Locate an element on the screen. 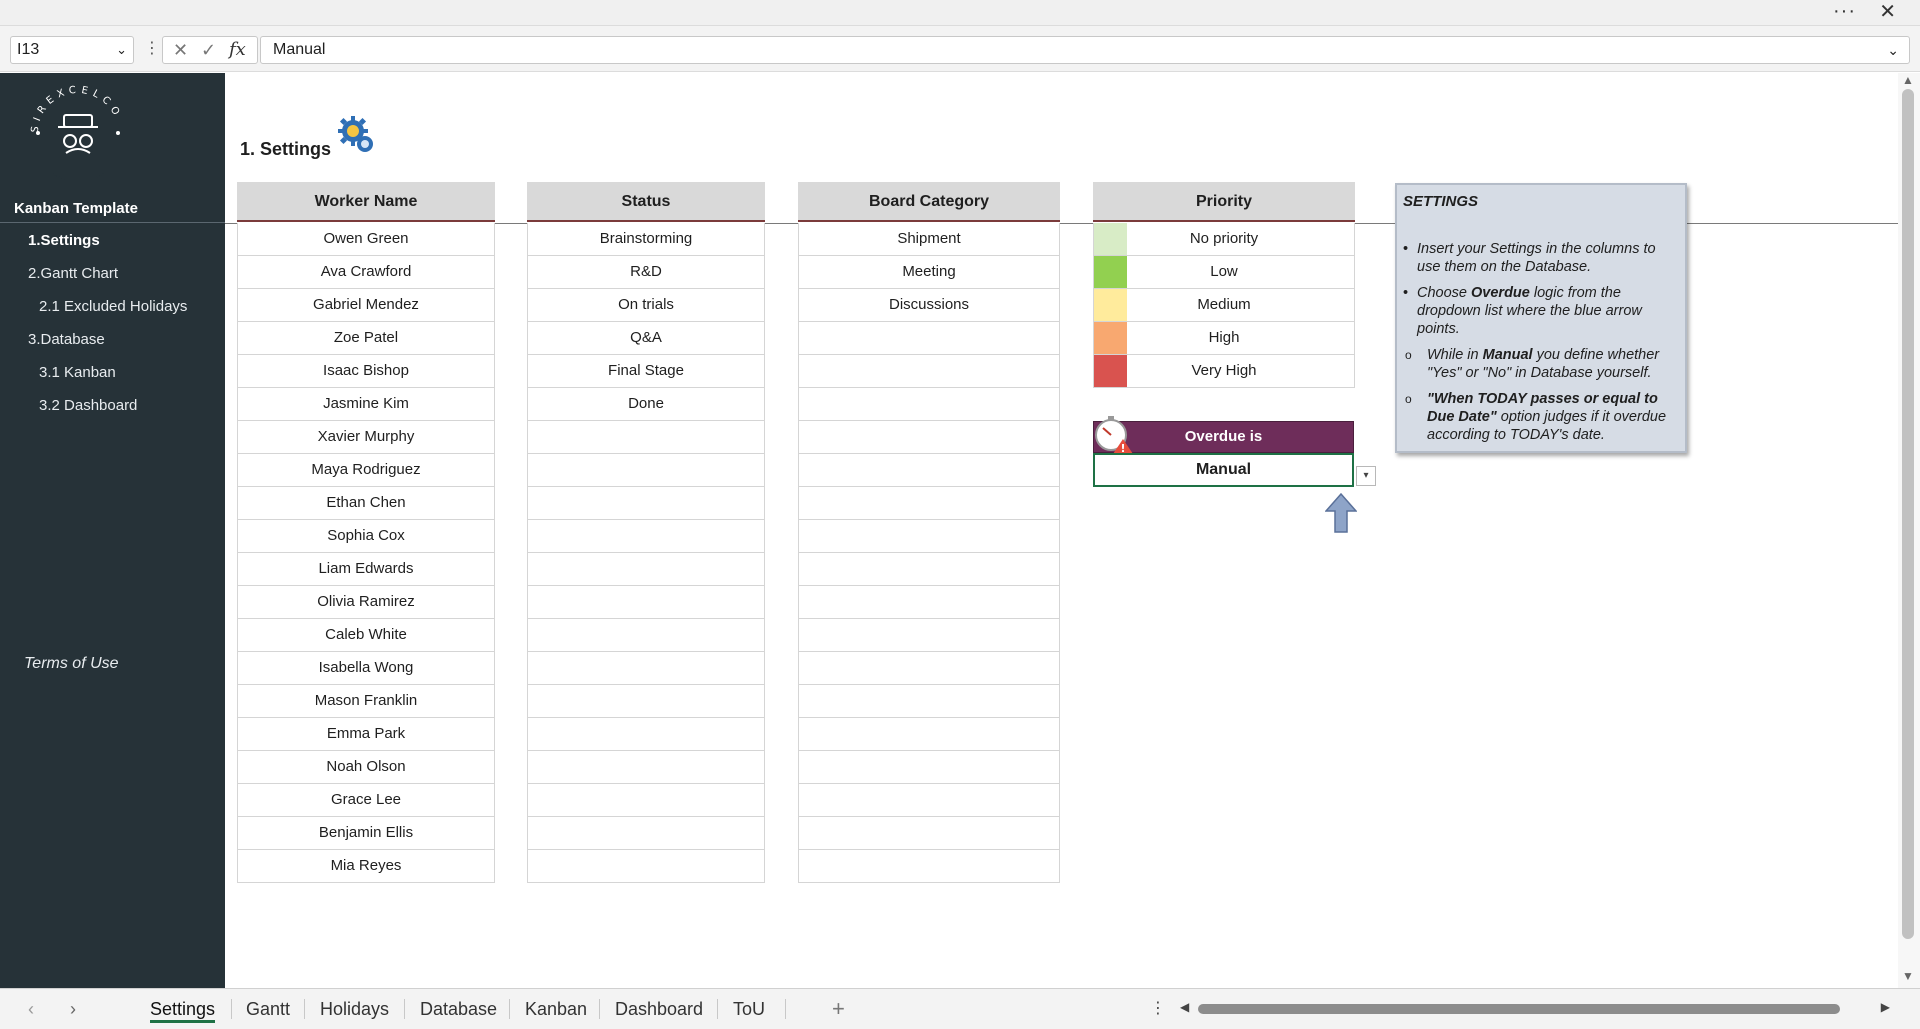 The width and height of the screenshot is (1920, 1029). worker-name-cell: Ava Crawford is located at coordinates (366, 272).